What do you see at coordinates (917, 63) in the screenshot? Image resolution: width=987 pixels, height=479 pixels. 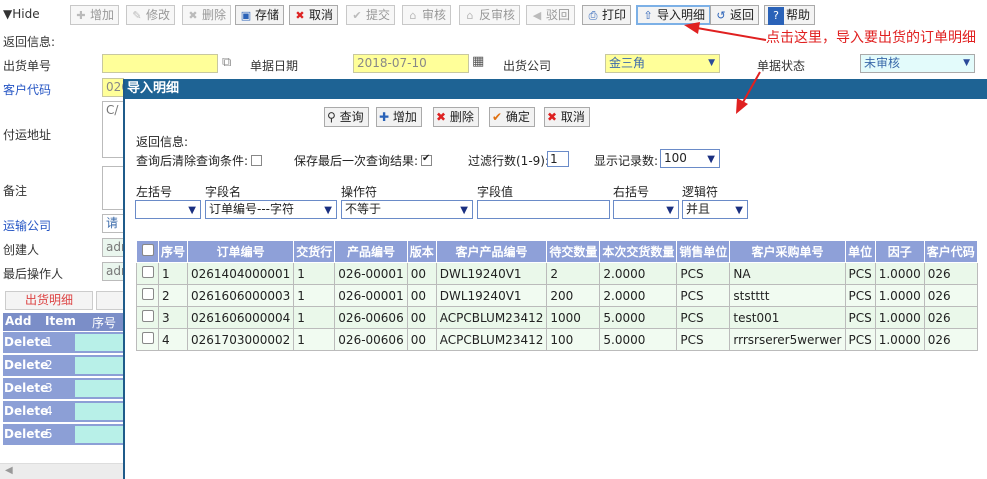 I see `status-select: 未审核 ▼` at bounding box center [917, 63].